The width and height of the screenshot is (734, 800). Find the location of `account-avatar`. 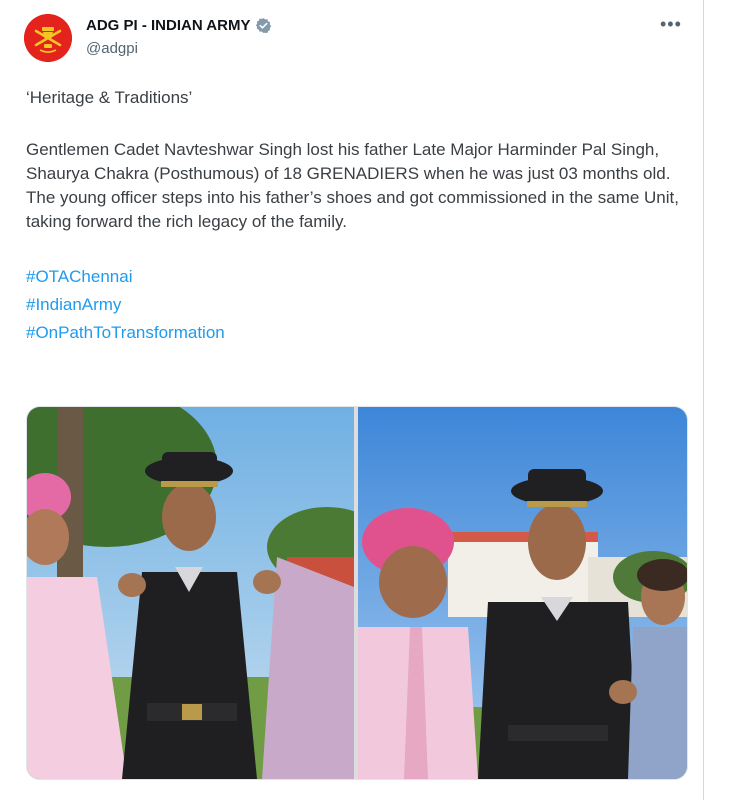

account-avatar is located at coordinates (48, 38).